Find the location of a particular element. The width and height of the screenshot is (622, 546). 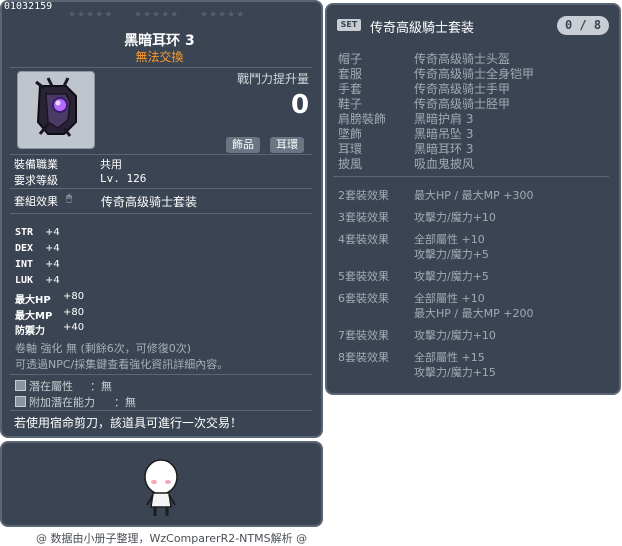

level-requirement-value: Lv. 126 is located at coordinates (123, 178).